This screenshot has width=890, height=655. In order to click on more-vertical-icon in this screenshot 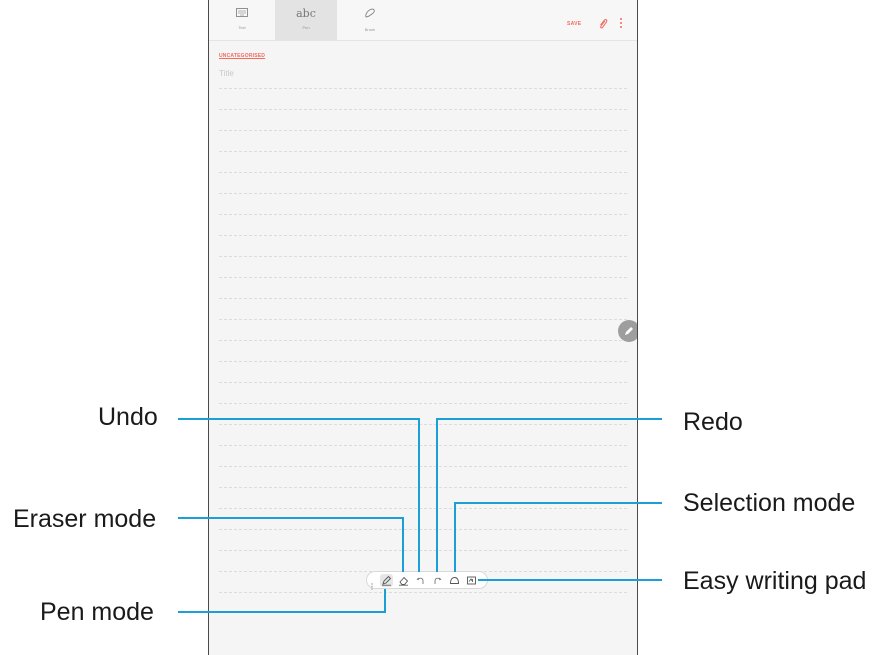, I will do `click(621, 24)`.